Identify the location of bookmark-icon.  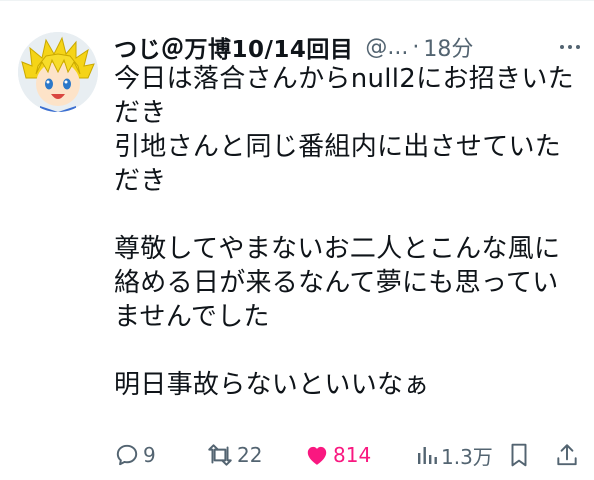
(519, 455).